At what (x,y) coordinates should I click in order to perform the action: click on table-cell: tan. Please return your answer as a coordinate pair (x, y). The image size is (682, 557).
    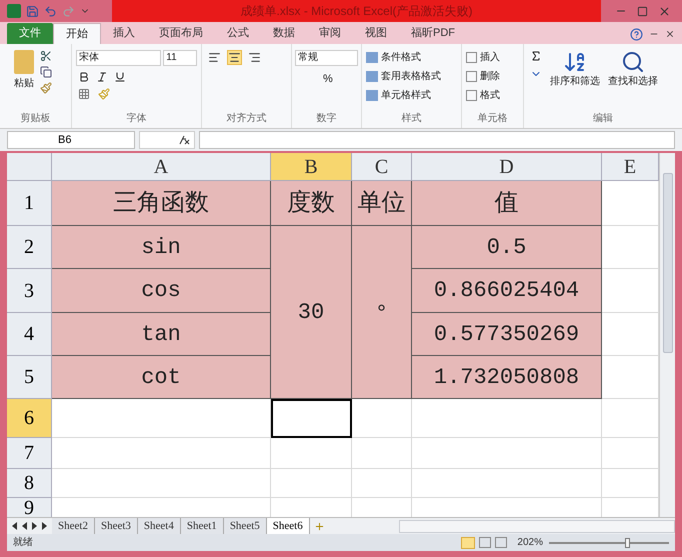
    Looking at the image, I should click on (161, 334).